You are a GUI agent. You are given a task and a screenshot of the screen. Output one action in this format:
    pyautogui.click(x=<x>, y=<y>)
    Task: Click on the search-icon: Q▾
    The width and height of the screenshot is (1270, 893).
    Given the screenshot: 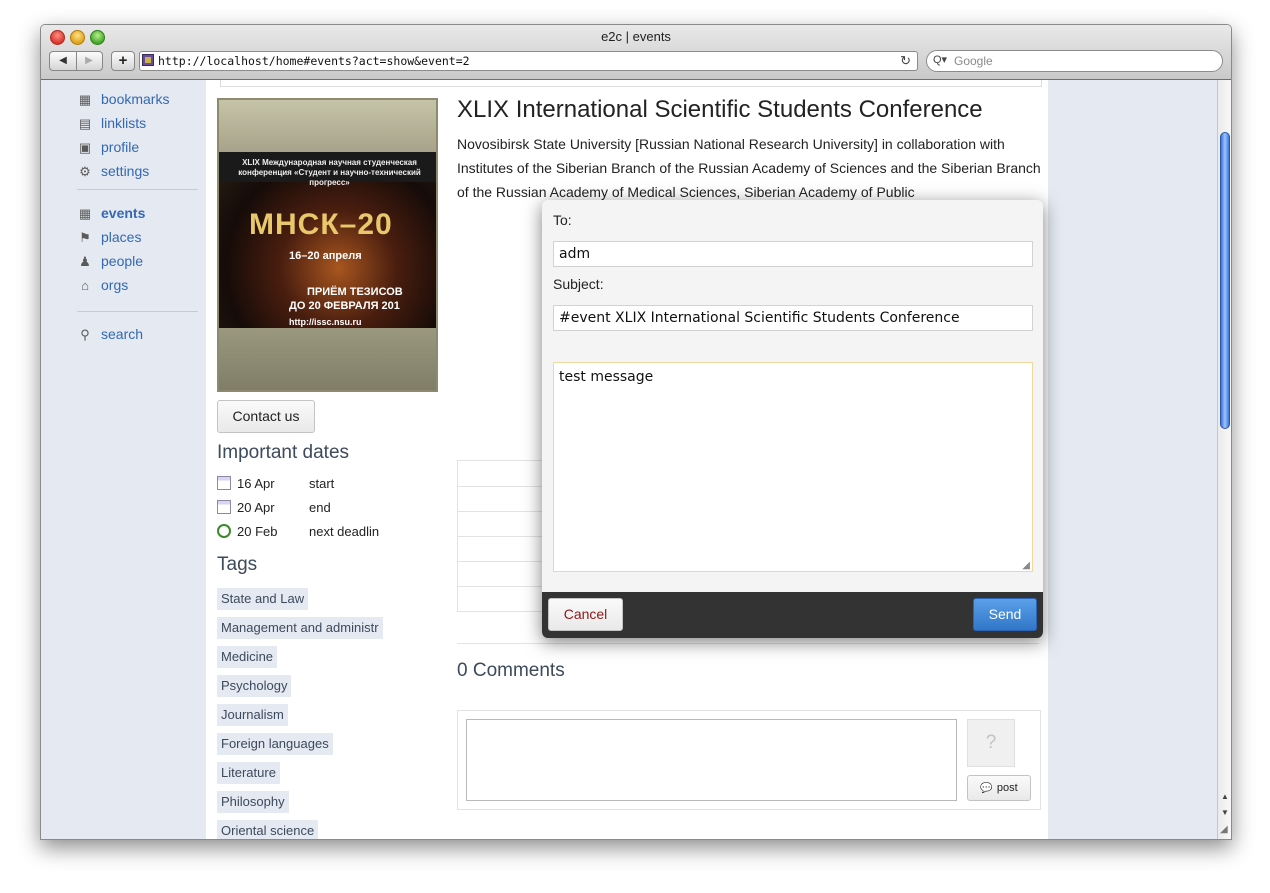 What is the action you would take?
    pyautogui.click(x=940, y=59)
    